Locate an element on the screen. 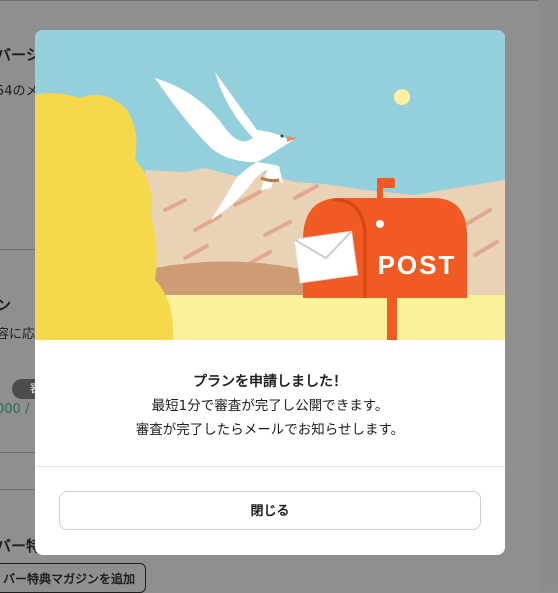 This screenshot has width=558, height=593. section-heading: ン is located at coordinates (6, 305).